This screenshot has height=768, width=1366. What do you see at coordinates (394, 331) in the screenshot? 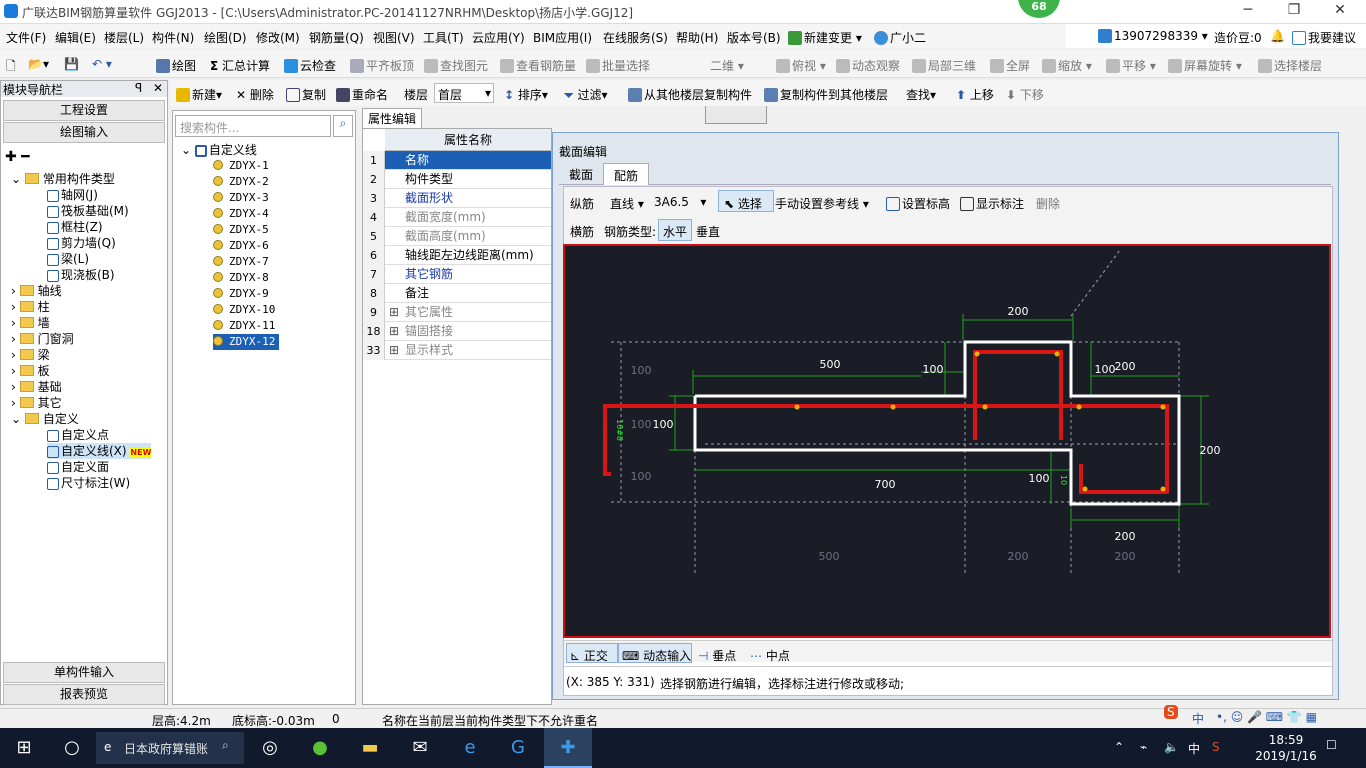
I see `expand-icon: ⊞` at bounding box center [394, 331].